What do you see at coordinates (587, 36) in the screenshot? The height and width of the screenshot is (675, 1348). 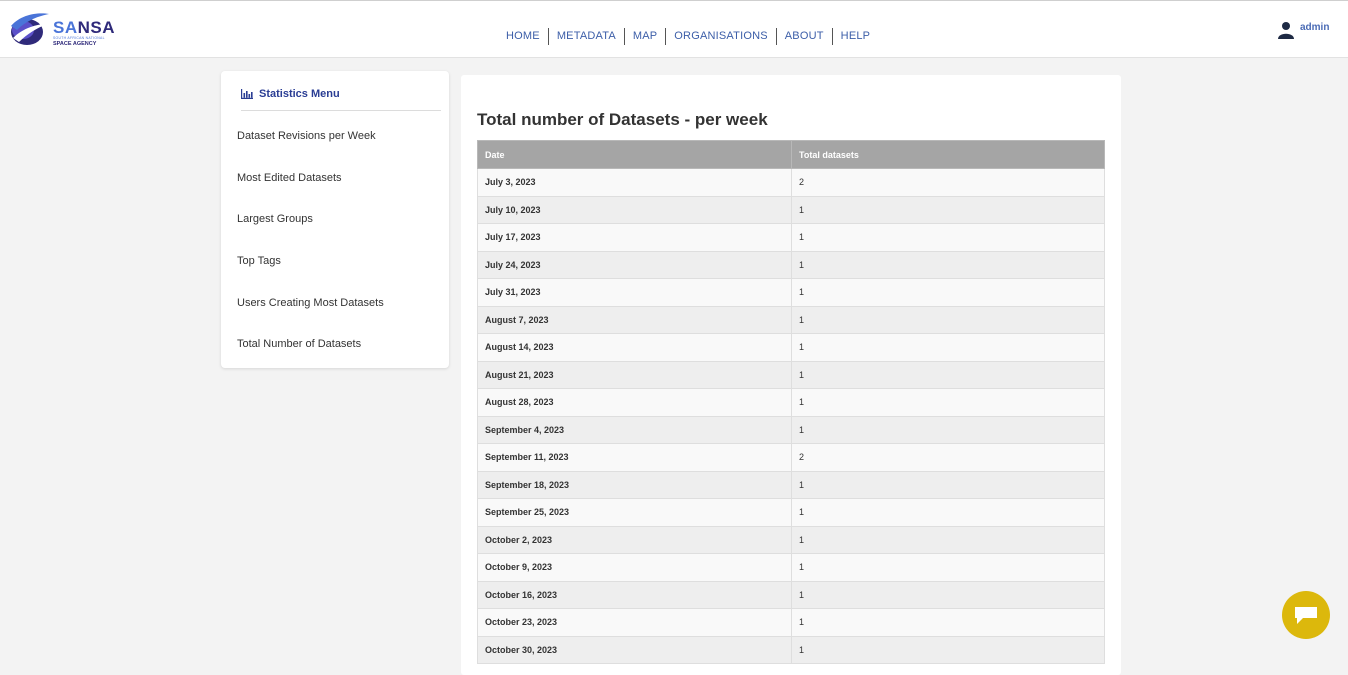 I see `nav-metadata: METADATA` at bounding box center [587, 36].